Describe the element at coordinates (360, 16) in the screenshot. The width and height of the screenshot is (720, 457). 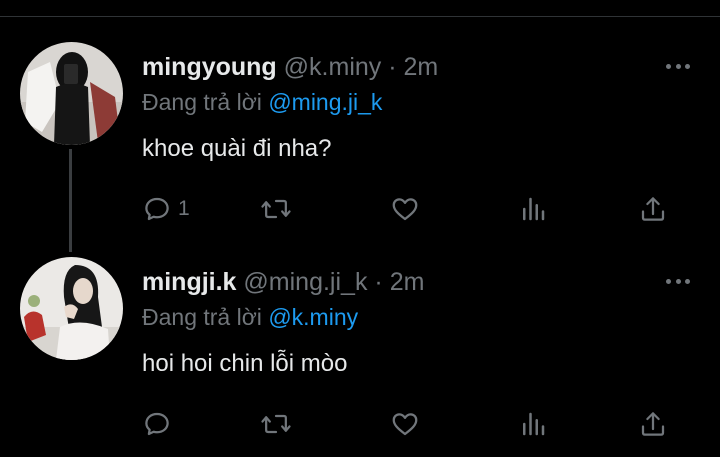
I see `top-divider` at that location.